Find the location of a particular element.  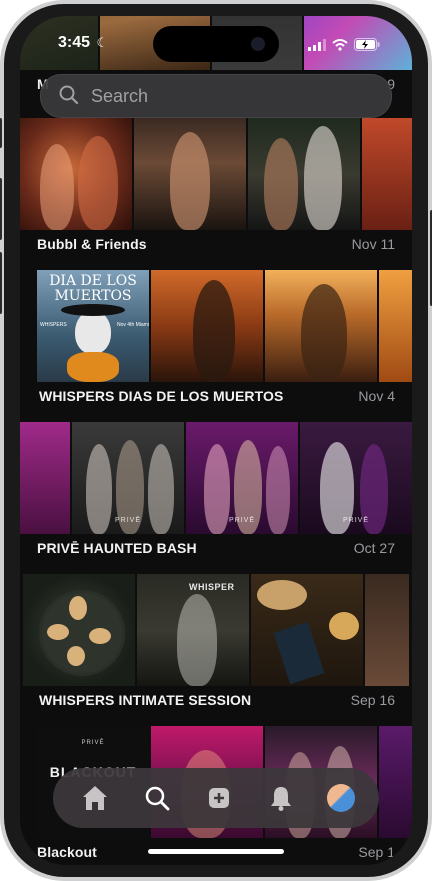

side-button-volume-up is located at coordinates (1, 209).